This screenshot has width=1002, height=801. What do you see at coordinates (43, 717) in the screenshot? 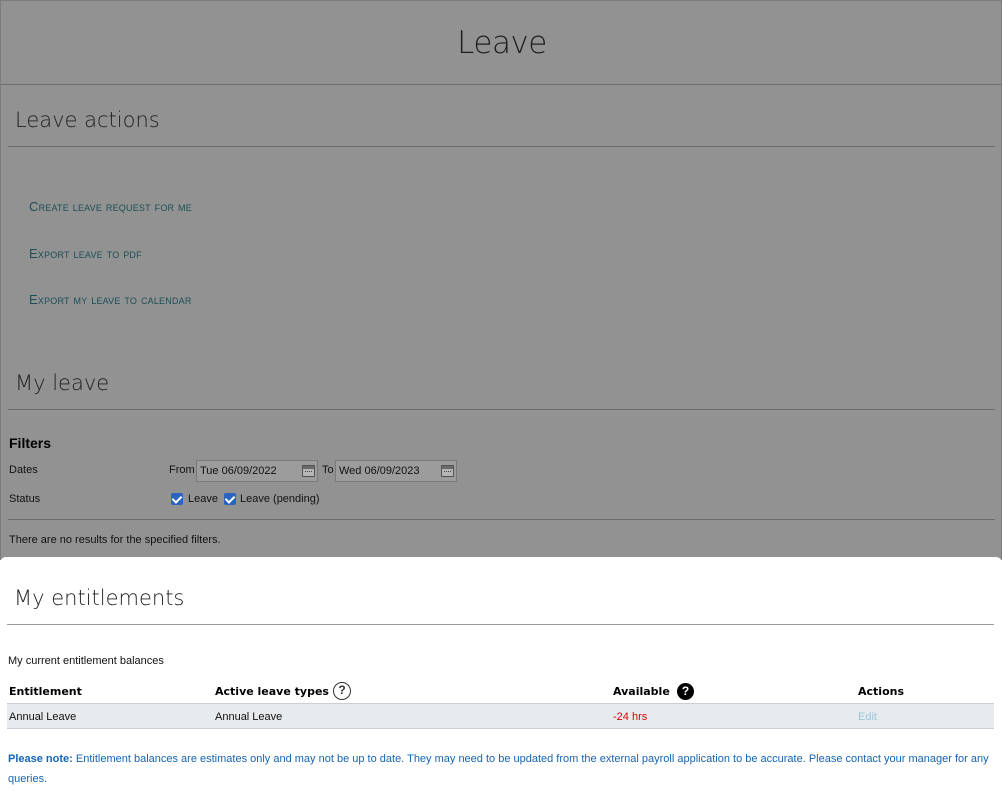
I see `cell-entitlement: Annual Leave` at bounding box center [43, 717].